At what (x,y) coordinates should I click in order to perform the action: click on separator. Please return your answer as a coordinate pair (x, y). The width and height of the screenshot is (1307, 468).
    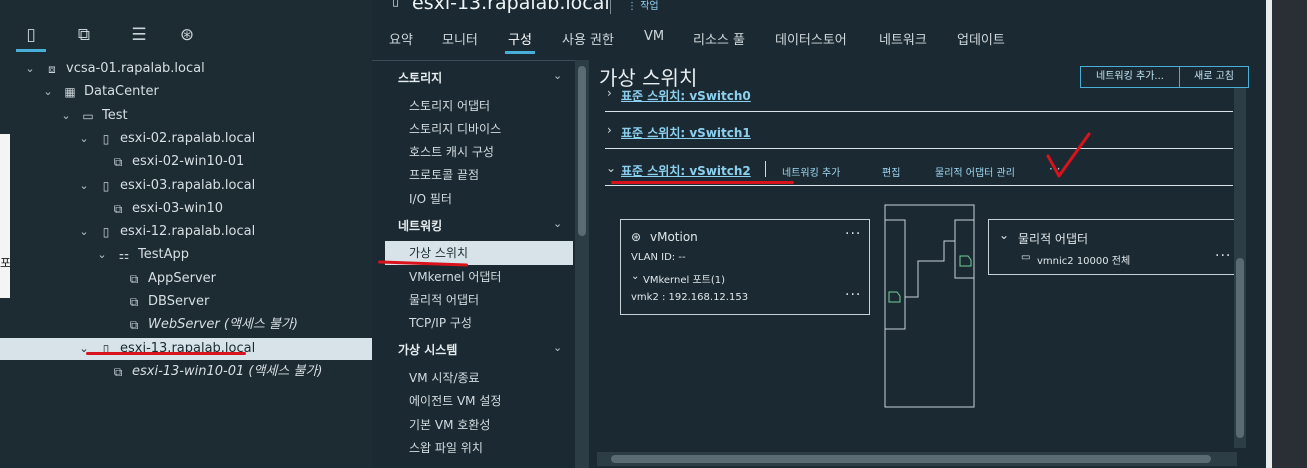
    Looking at the image, I should click on (765, 169).